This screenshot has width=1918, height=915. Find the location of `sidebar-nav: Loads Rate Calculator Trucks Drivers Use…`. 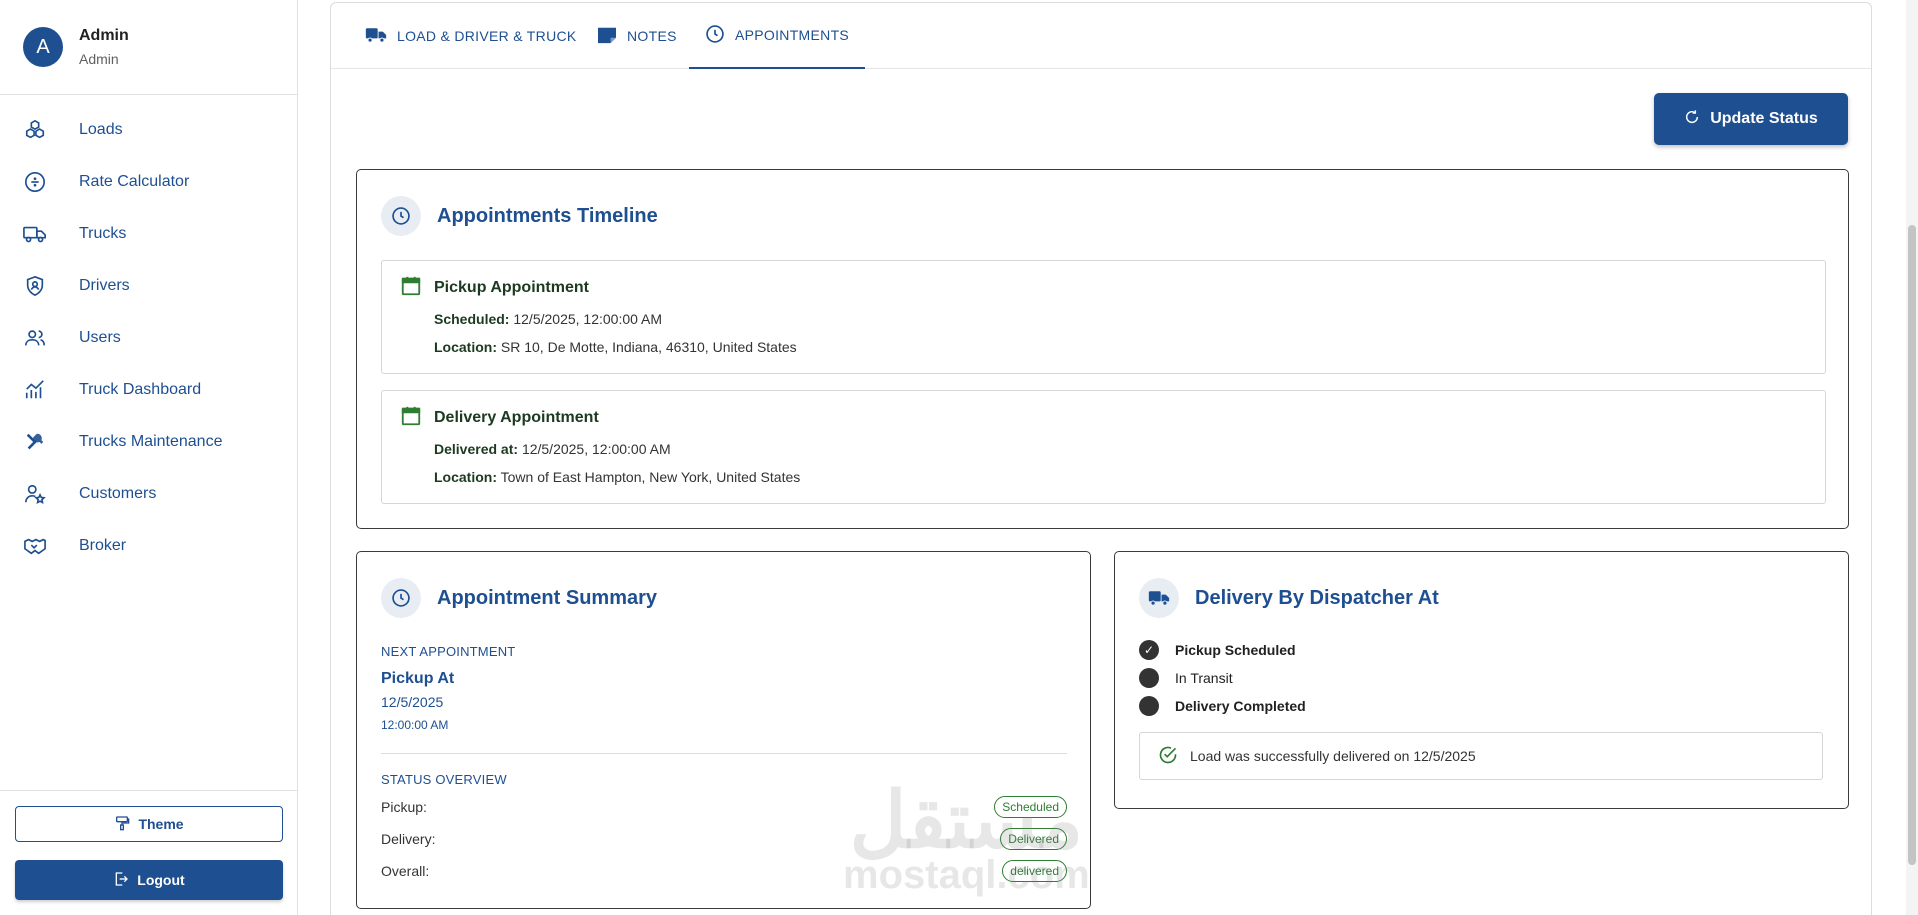

sidebar-nav: Loads Rate Calculator Trucks Drivers Use… is located at coordinates (148, 338).